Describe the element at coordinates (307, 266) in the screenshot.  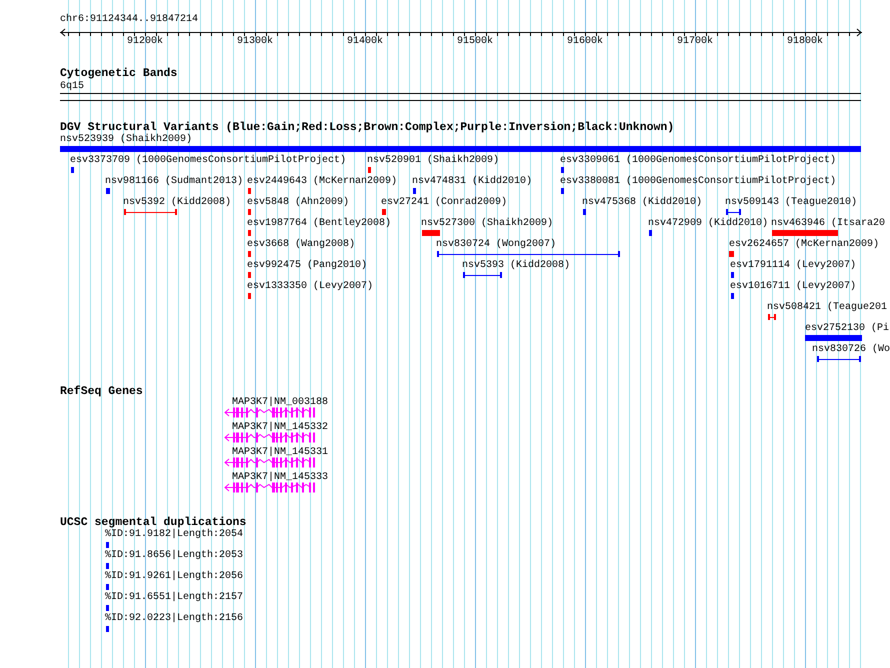
I see `variant-label: esv992475 (Pang2010)` at that location.